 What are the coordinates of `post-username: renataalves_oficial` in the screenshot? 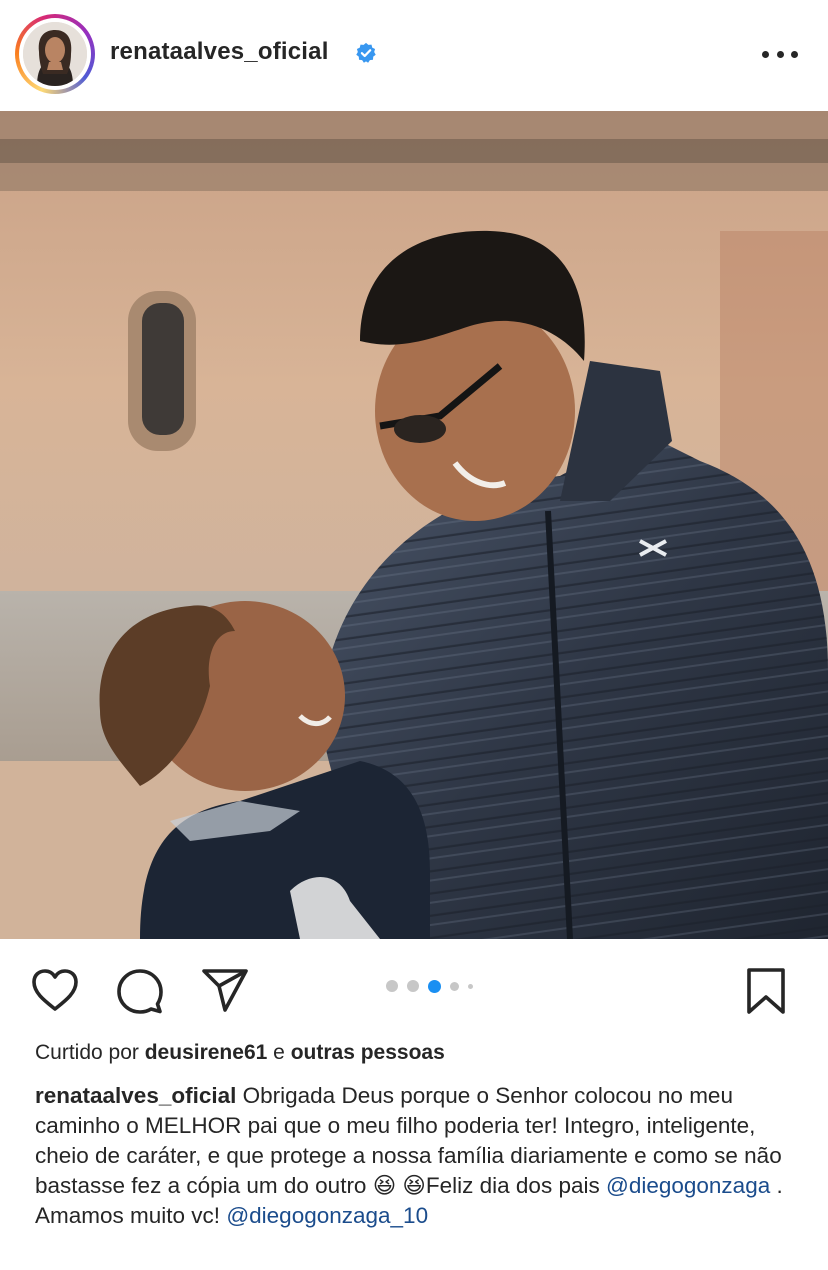 It's located at (219, 52).